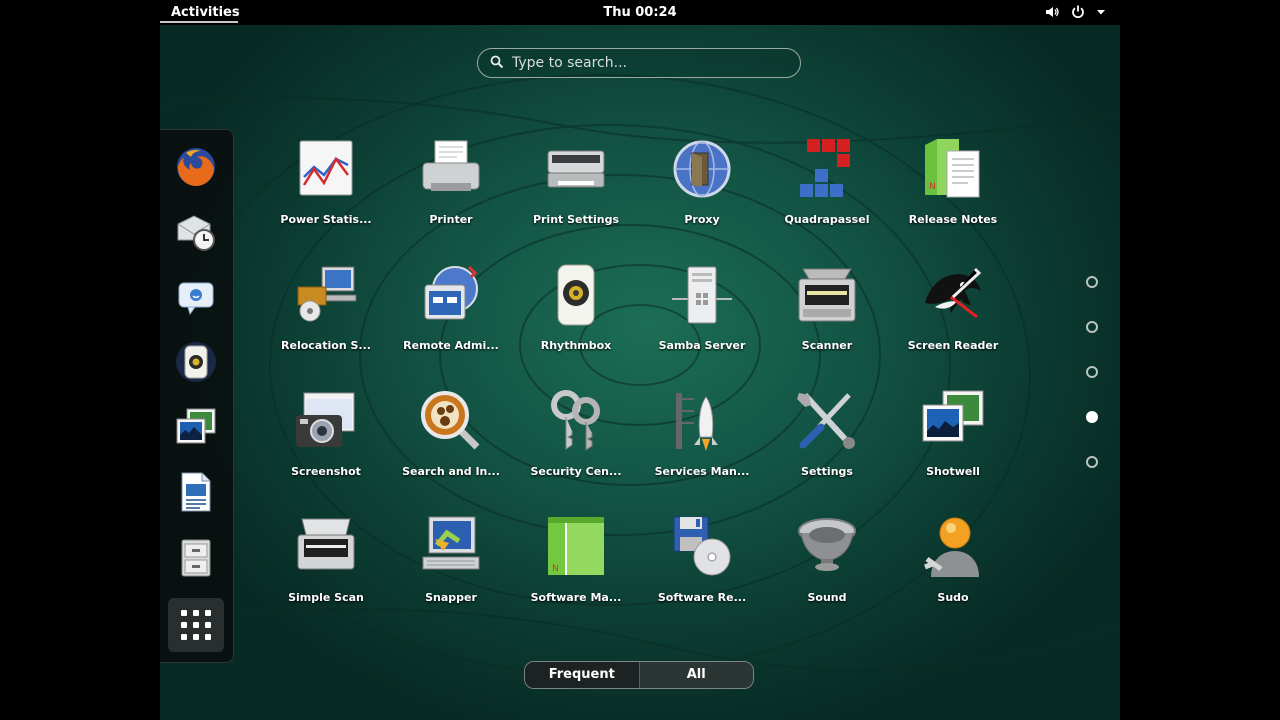 The height and width of the screenshot is (720, 1280). I want to click on clock: Thu 00:24, so click(640, 12).